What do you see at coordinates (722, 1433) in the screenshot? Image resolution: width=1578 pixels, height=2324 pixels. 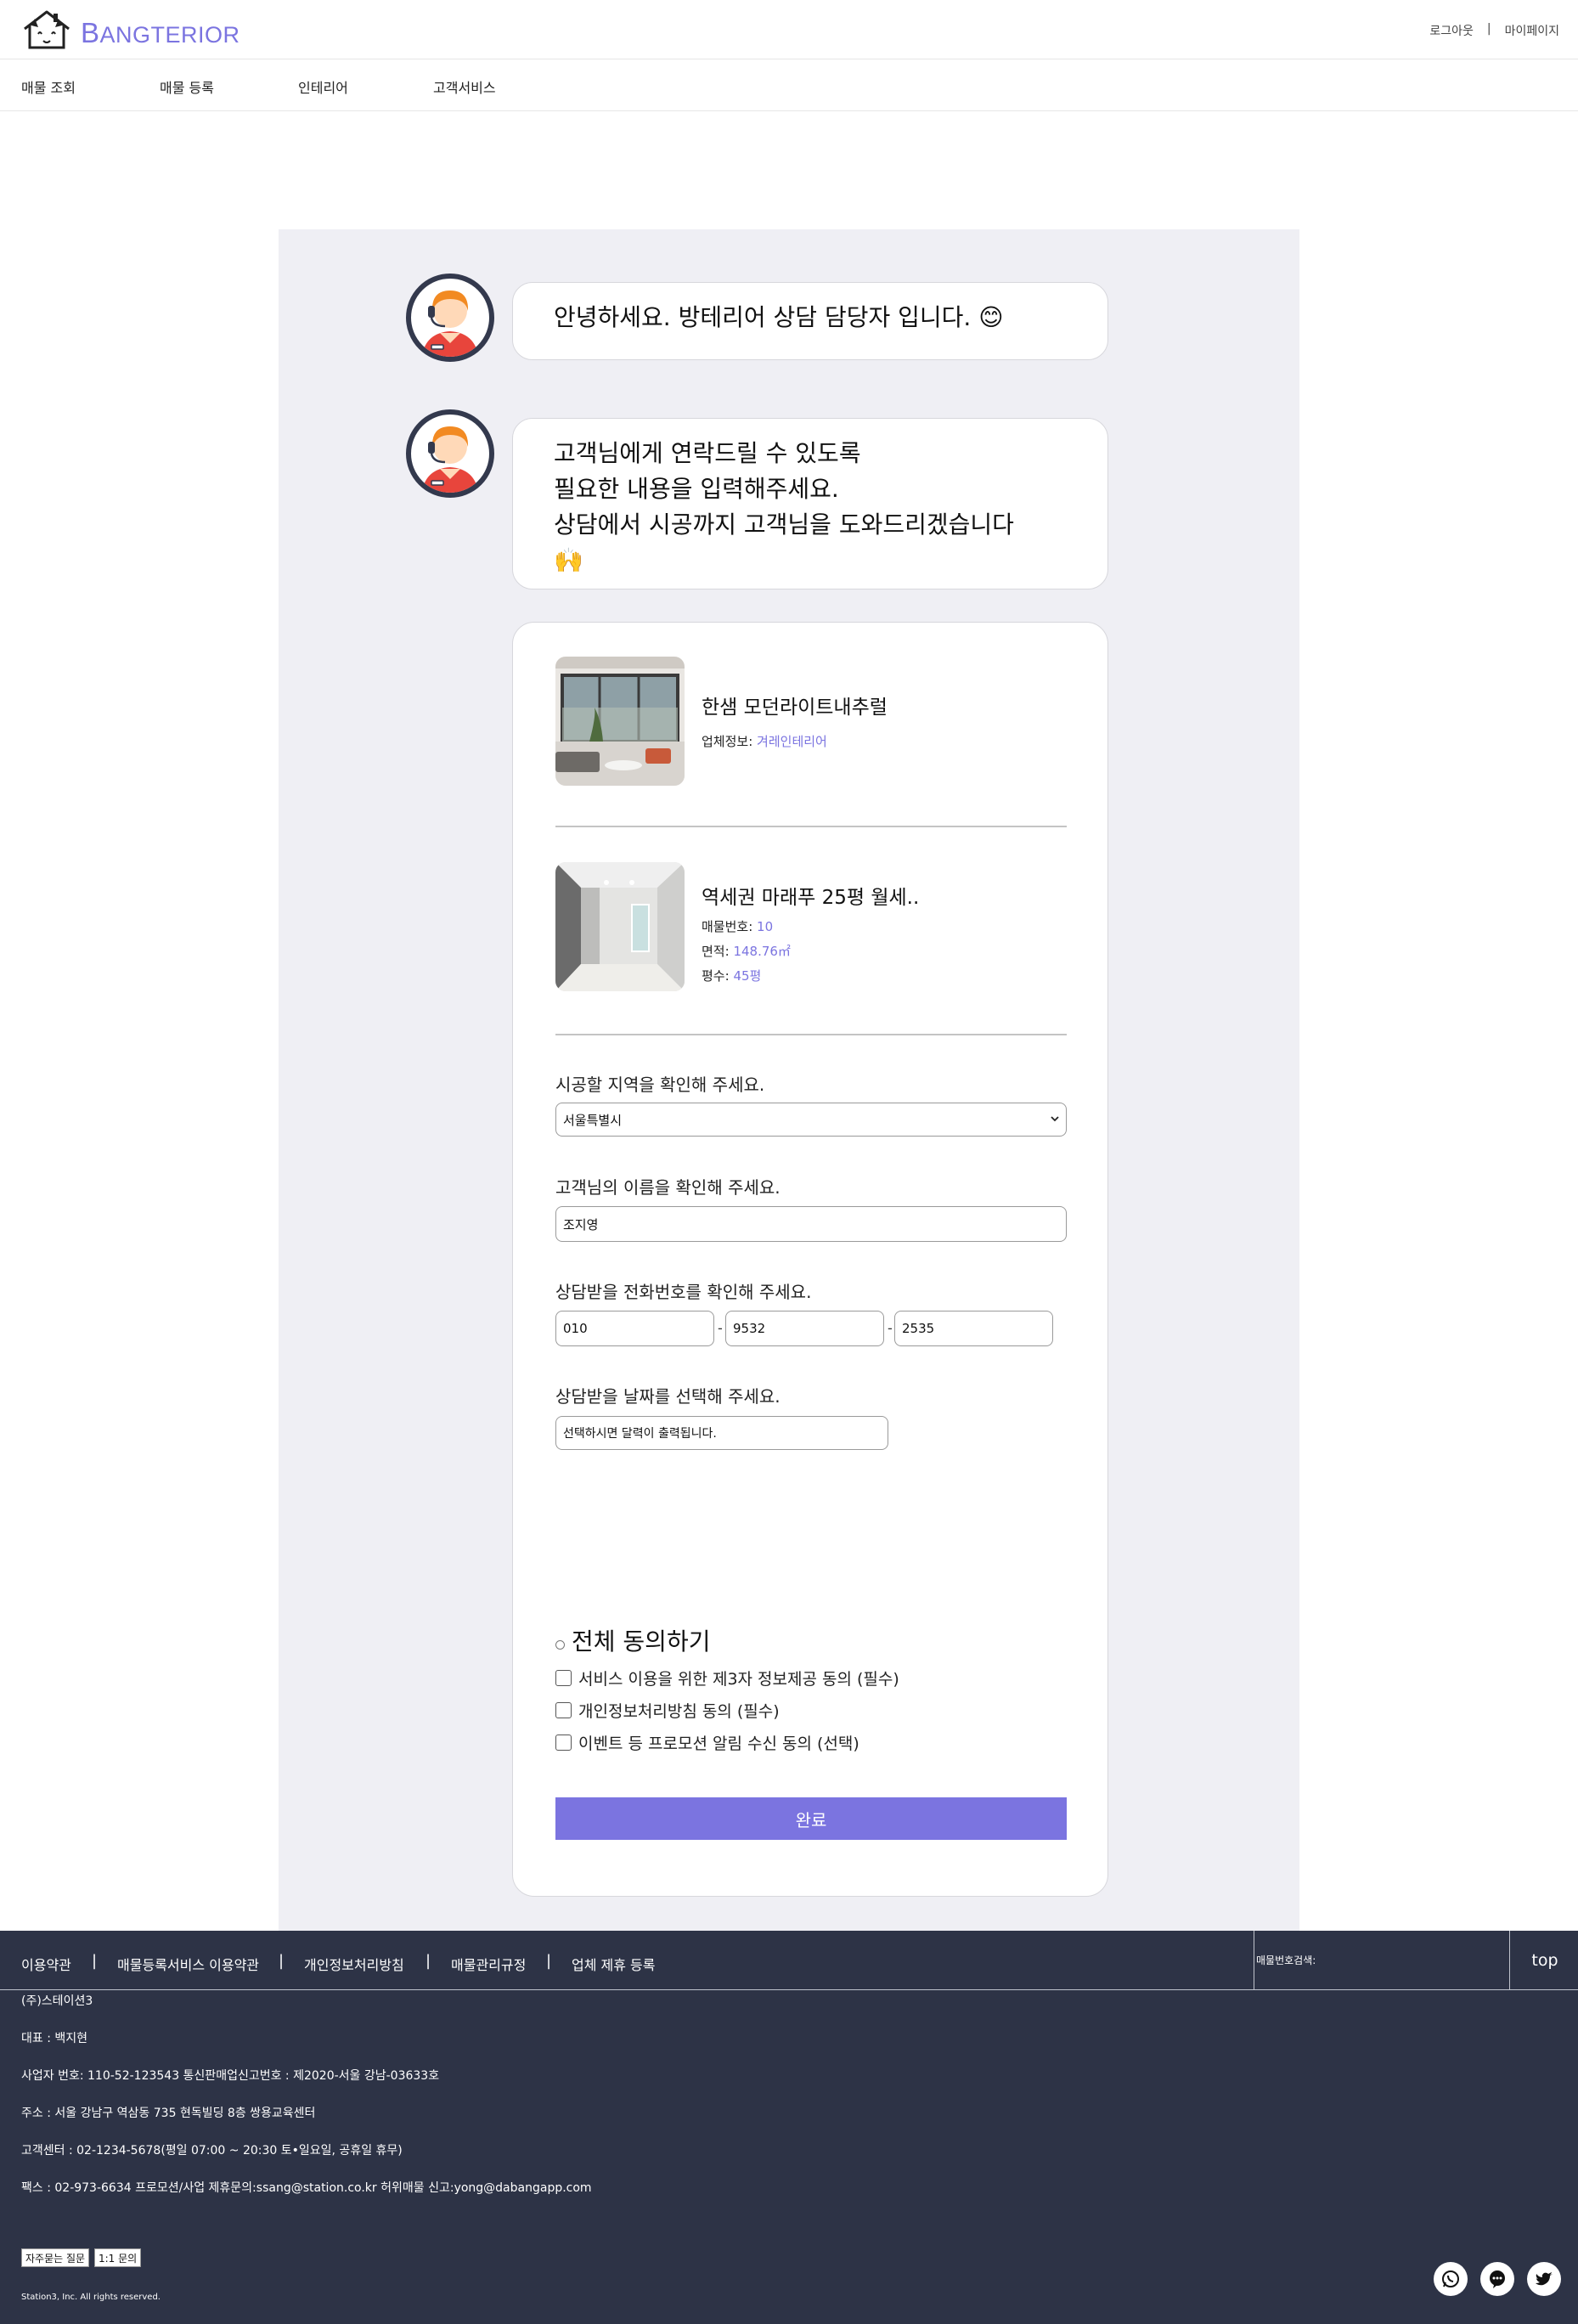 I see `date-picker-field: 선택하시면 달력이 출력됩니다.` at bounding box center [722, 1433].